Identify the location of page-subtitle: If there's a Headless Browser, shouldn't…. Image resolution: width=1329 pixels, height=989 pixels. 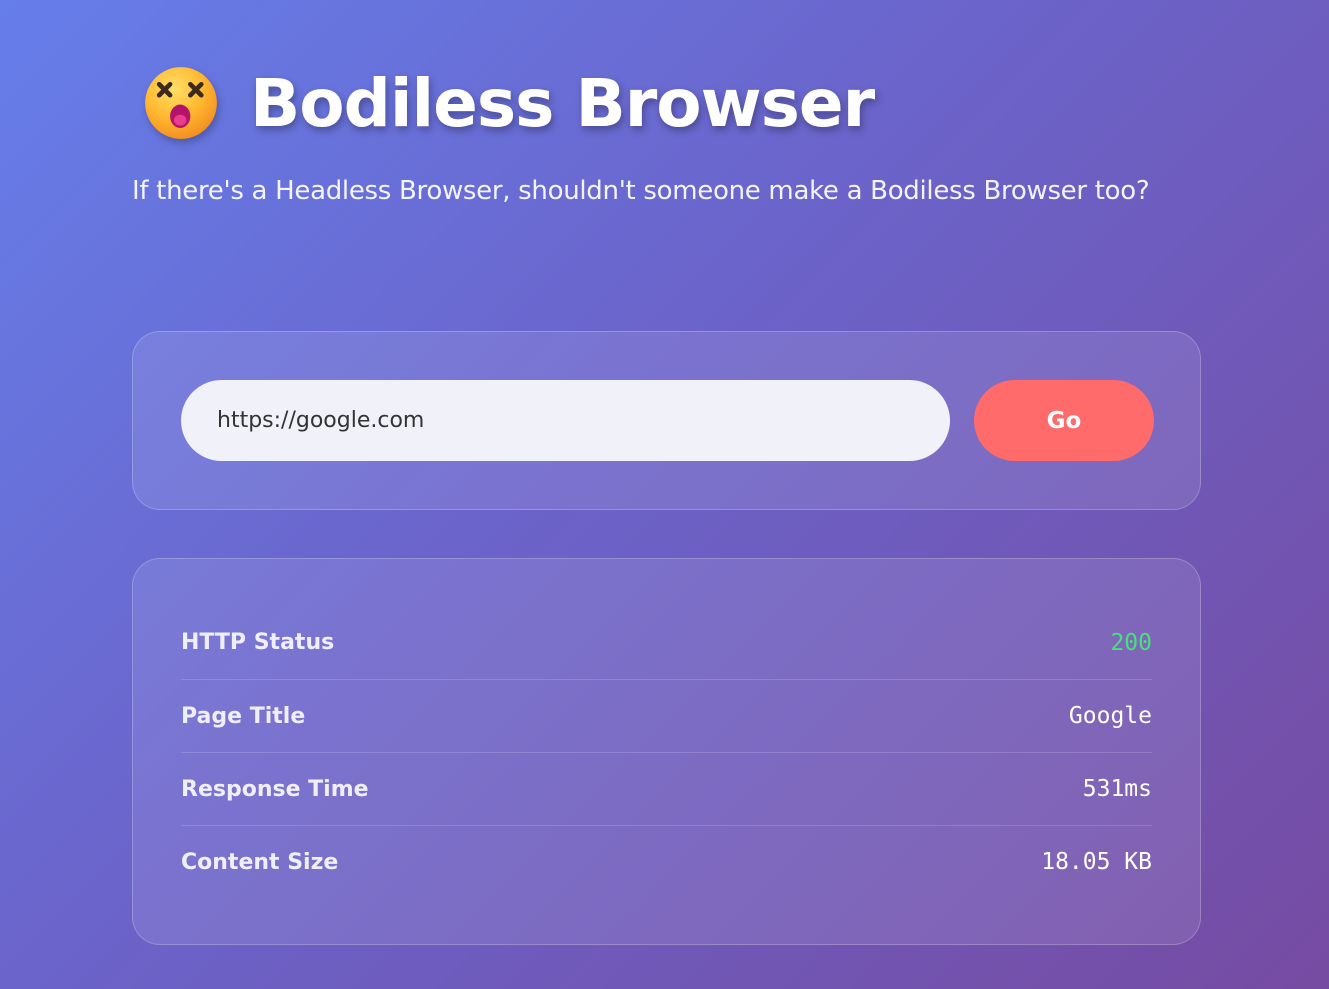
(641, 191).